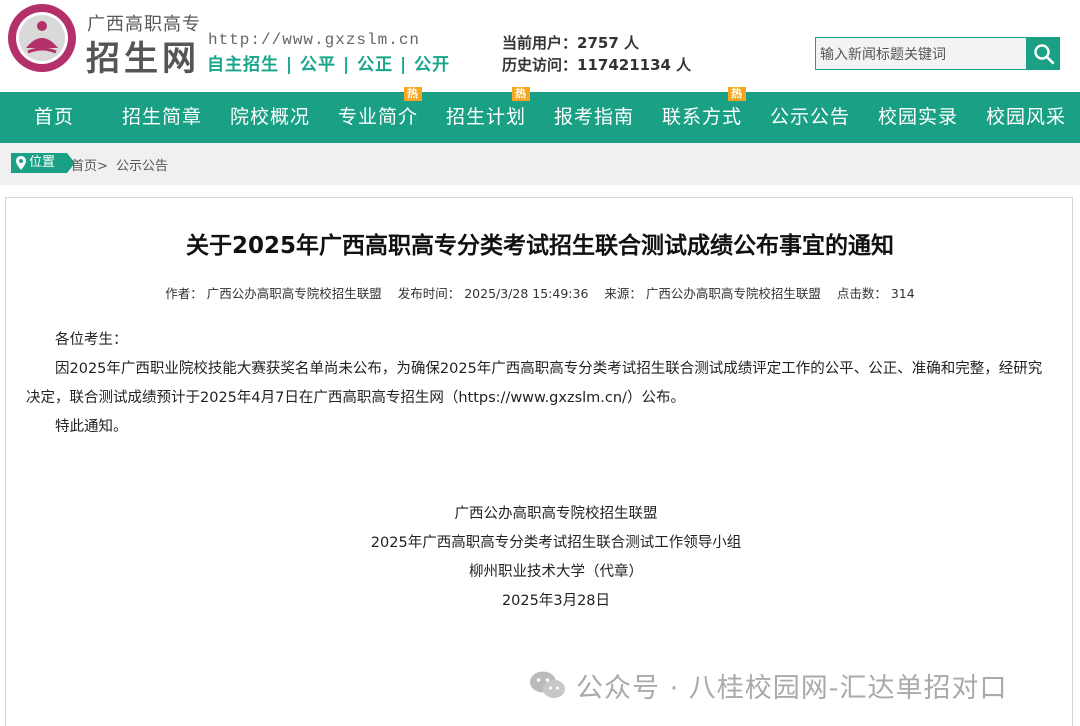 Image resolution: width=1080 pixels, height=726 pixels. I want to click on breadcrumb: 位置 首页> 公示公告, so click(540, 164).